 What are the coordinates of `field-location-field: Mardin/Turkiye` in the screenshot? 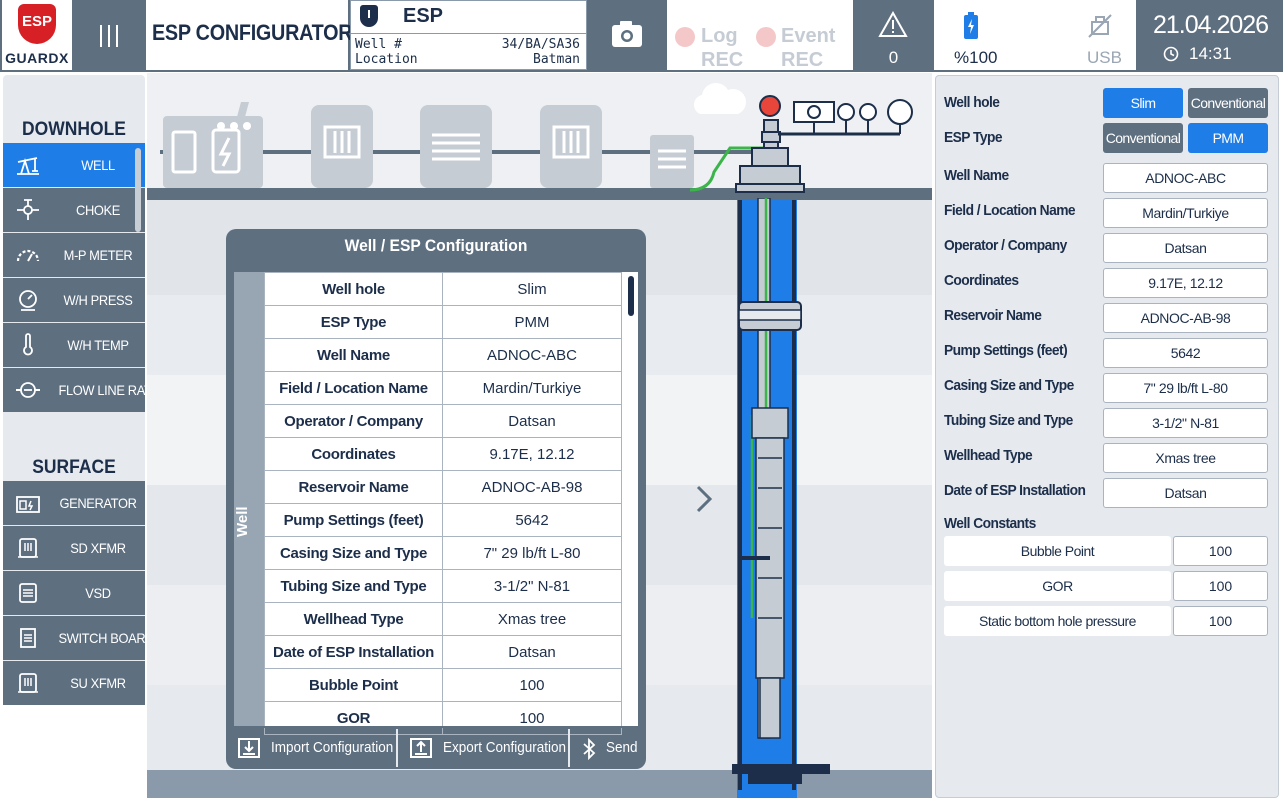 It's located at (1185, 213).